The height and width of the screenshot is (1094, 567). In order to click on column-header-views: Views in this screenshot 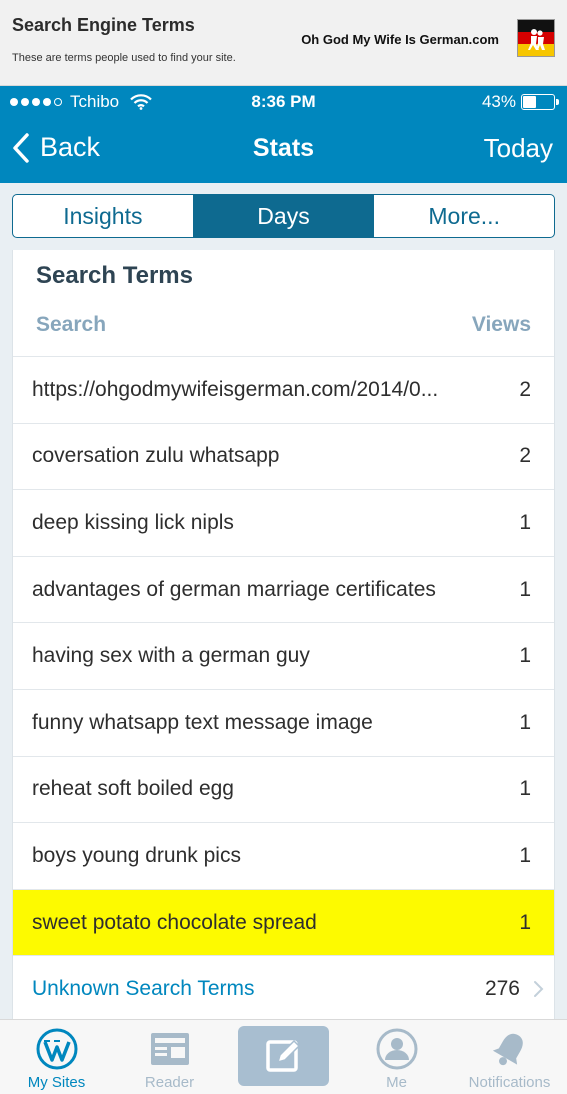, I will do `click(501, 324)`.